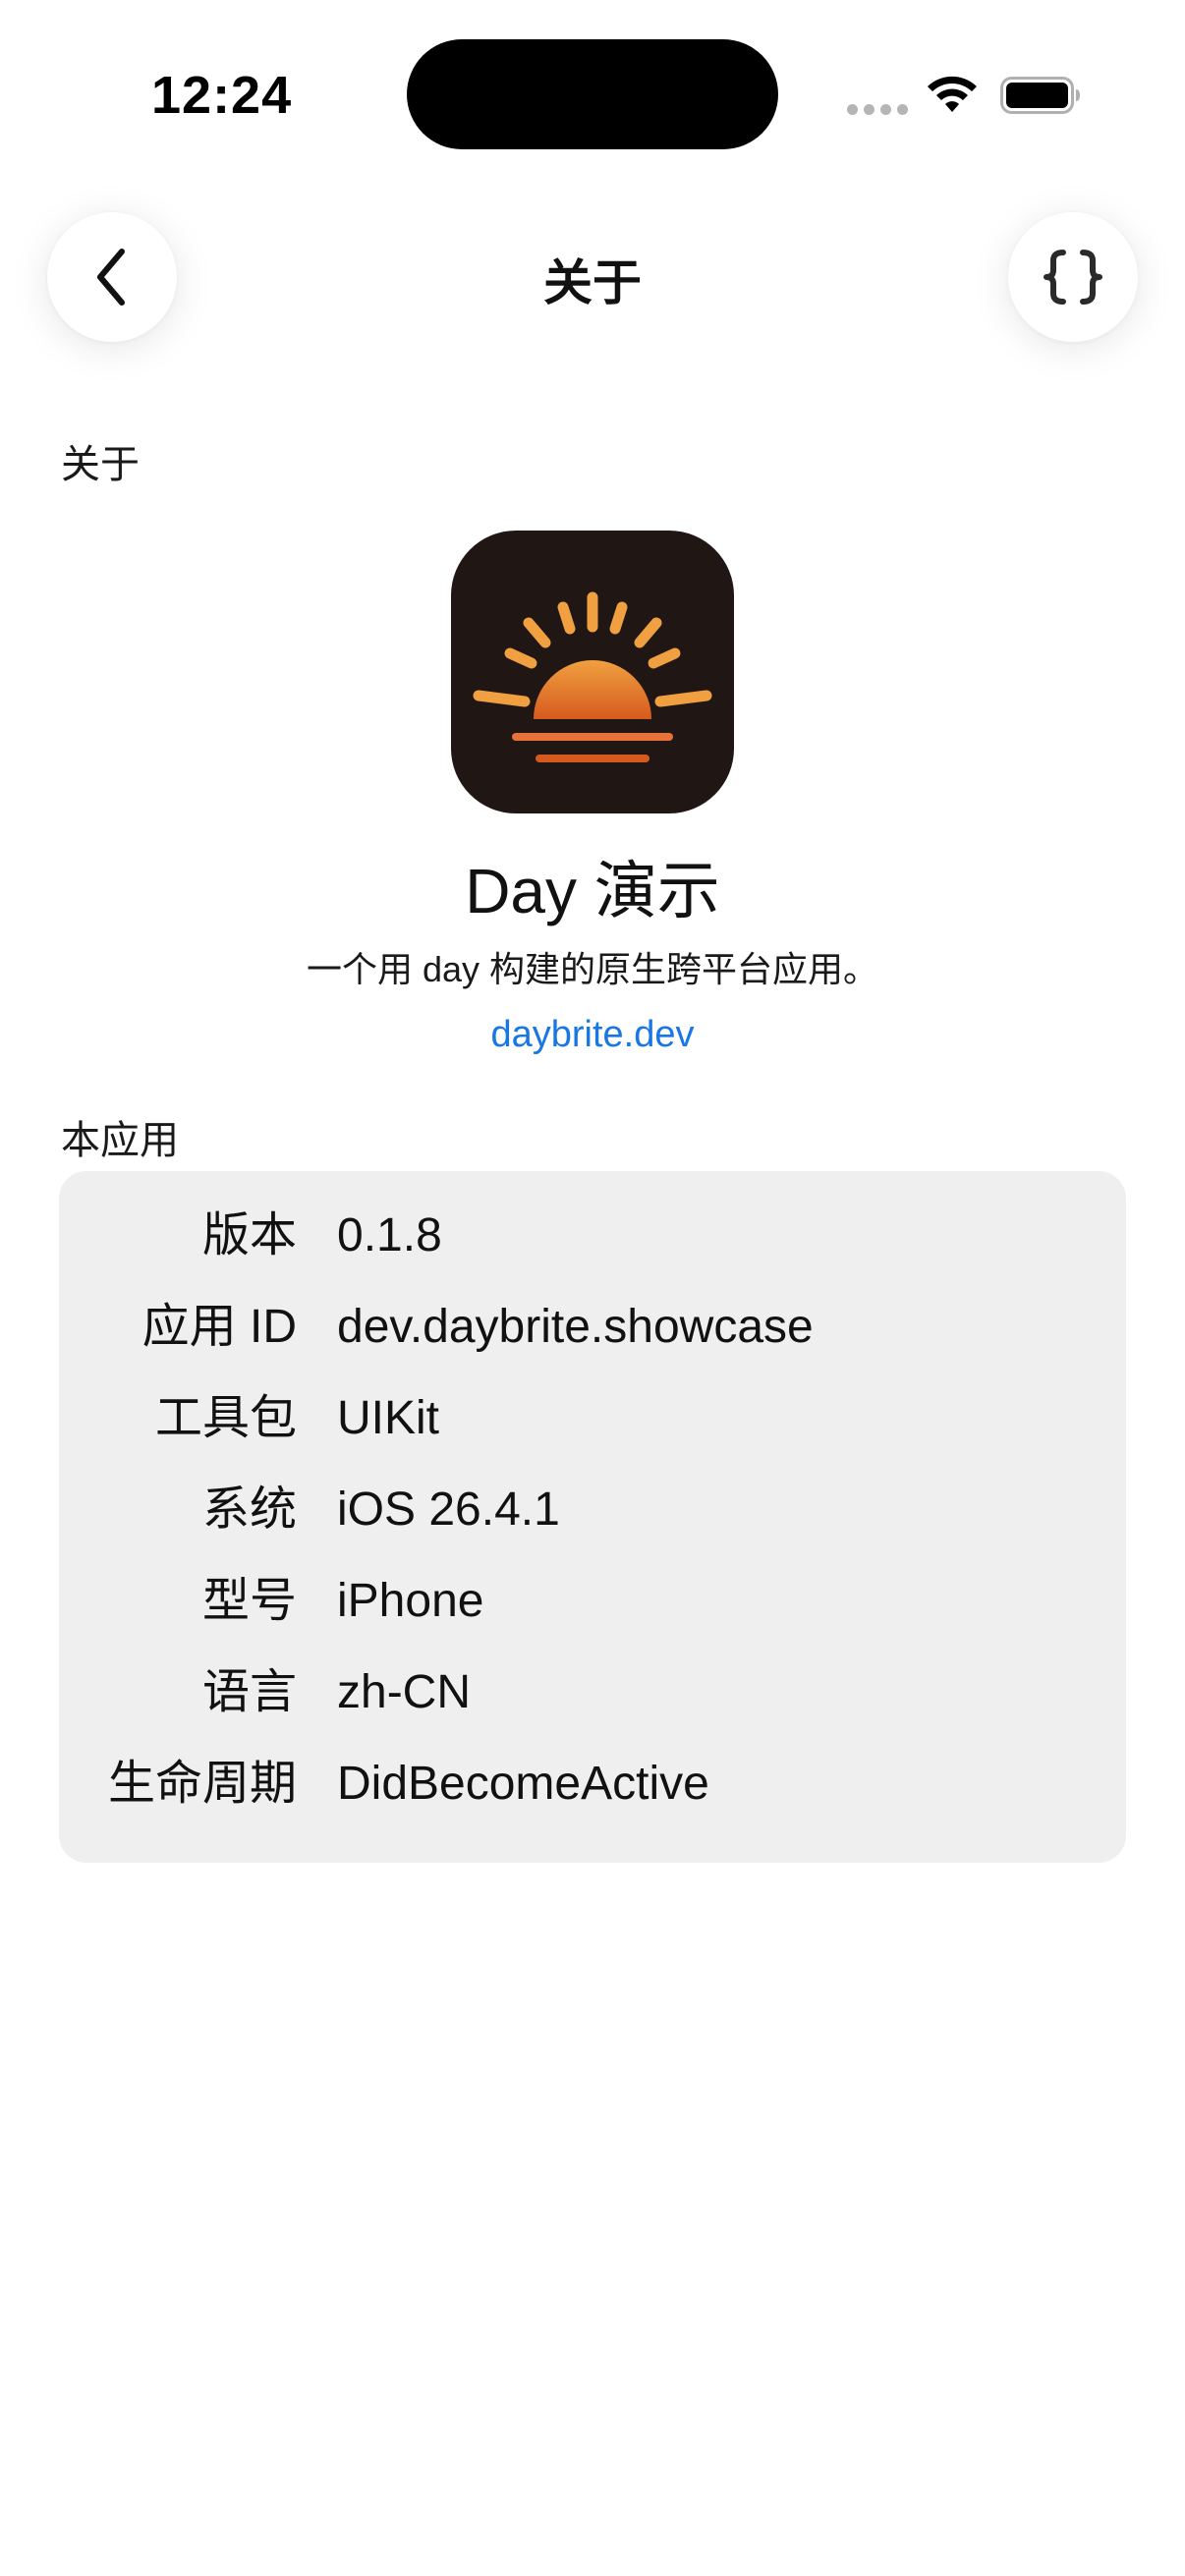 This screenshot has height=2576, width=1185. What do you see at coordinates (592, 1601) in the screenshot?
I see `info-row-model: 型号 iPhone` at bounding box center [592, 1601].